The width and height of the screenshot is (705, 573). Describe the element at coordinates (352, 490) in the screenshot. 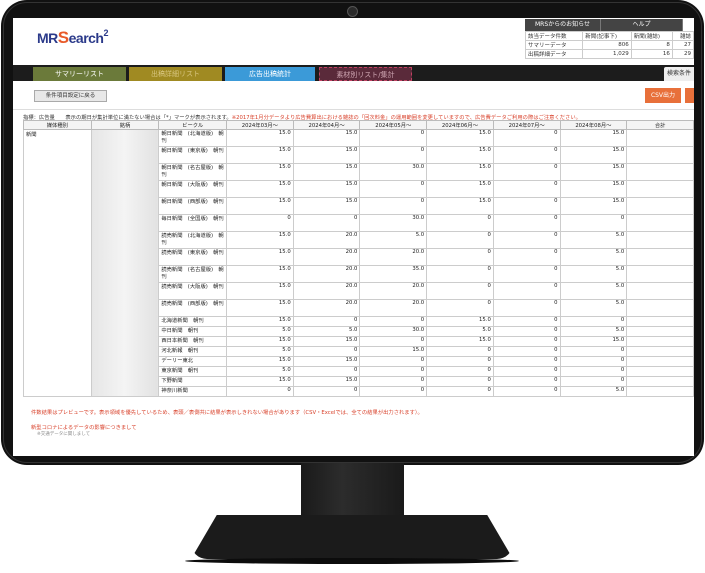

I see `monitor-stand-neck` at that location.